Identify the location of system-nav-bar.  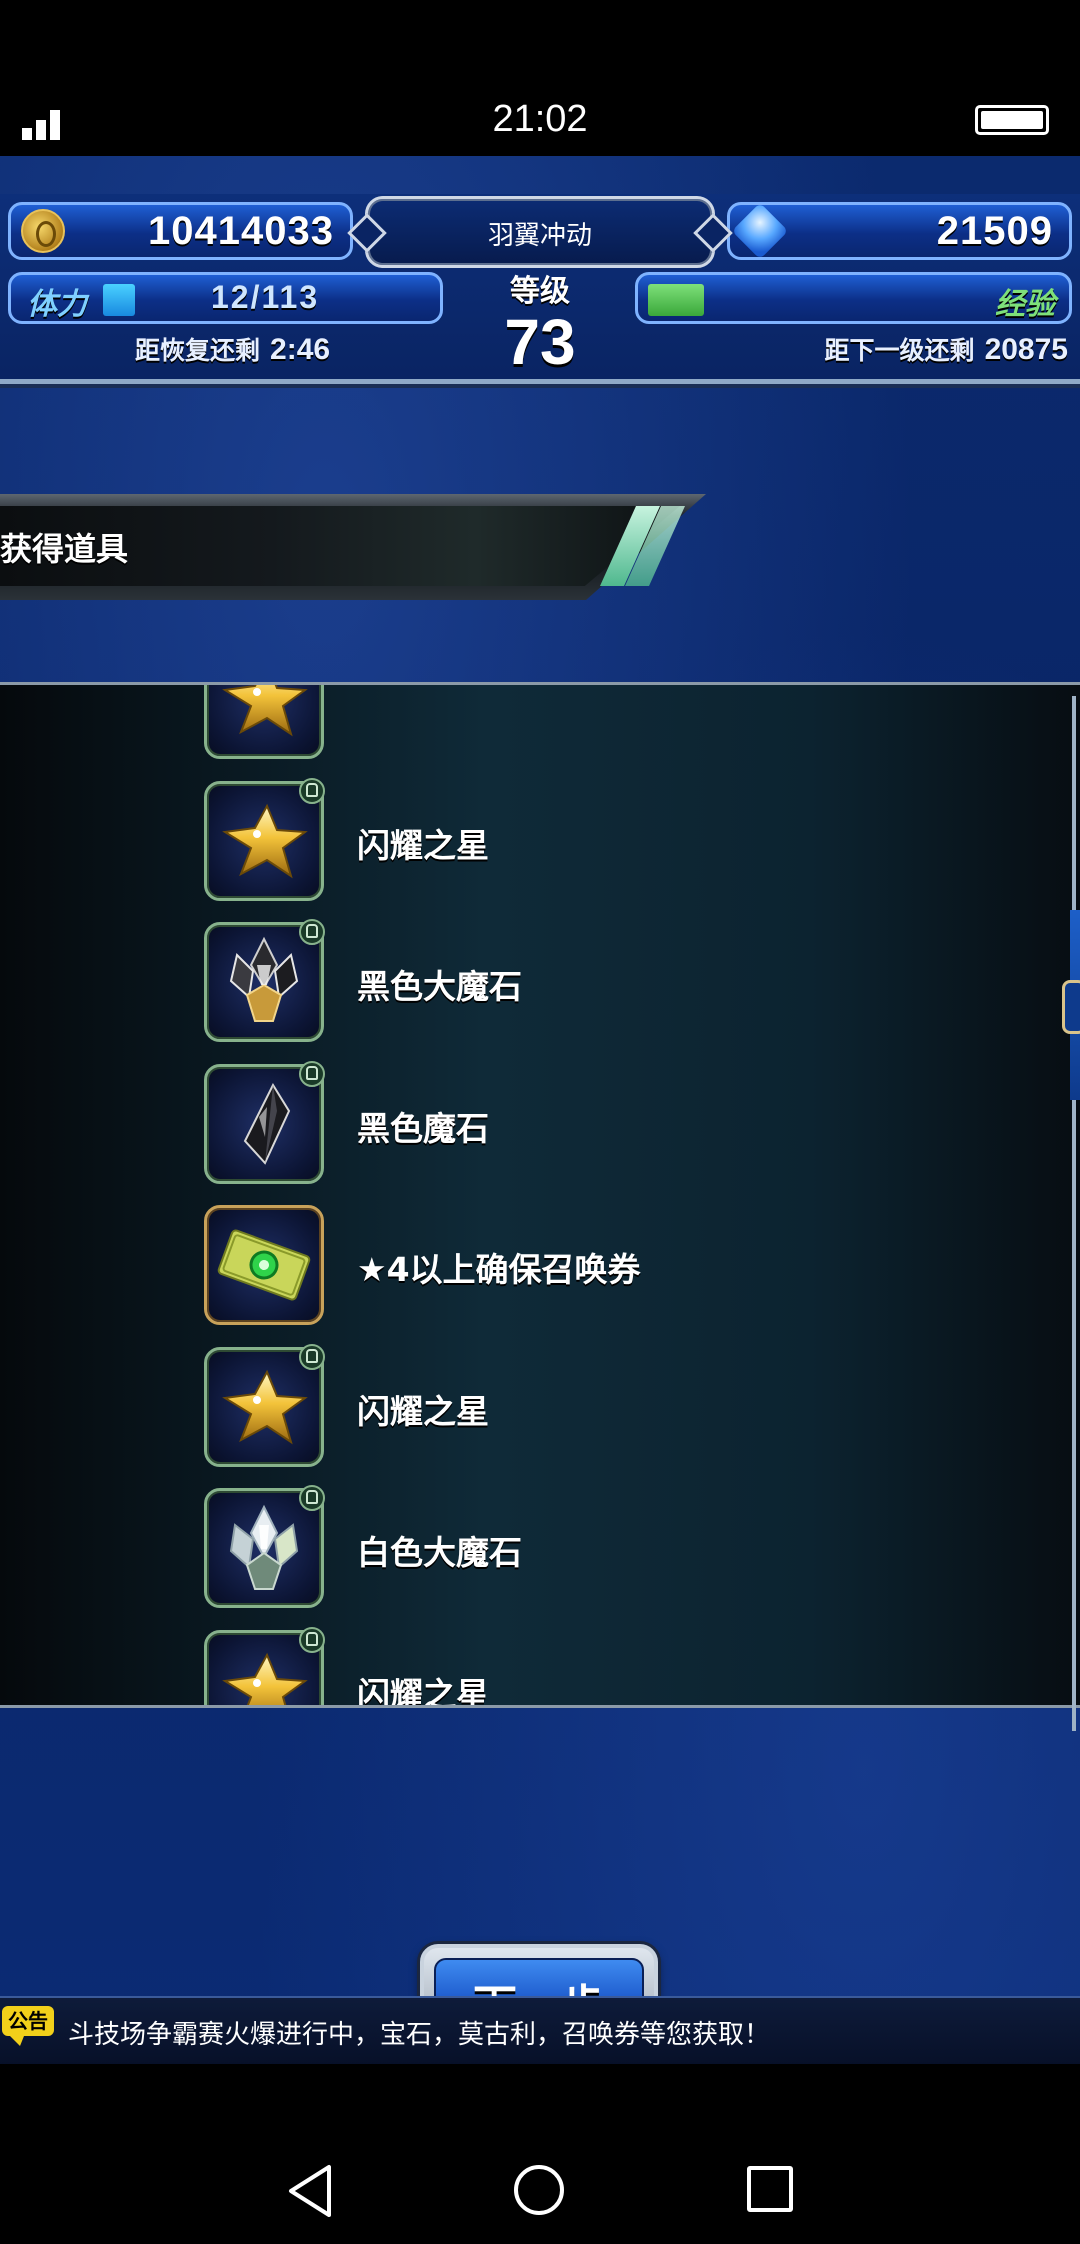
(540, 2154).